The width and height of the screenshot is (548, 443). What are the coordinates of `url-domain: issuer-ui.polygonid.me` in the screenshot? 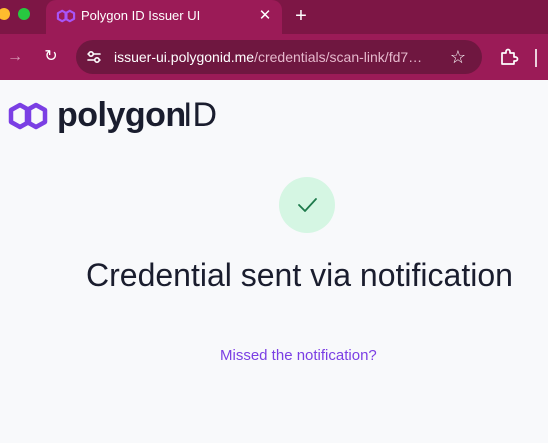 It's located at (184, 57).